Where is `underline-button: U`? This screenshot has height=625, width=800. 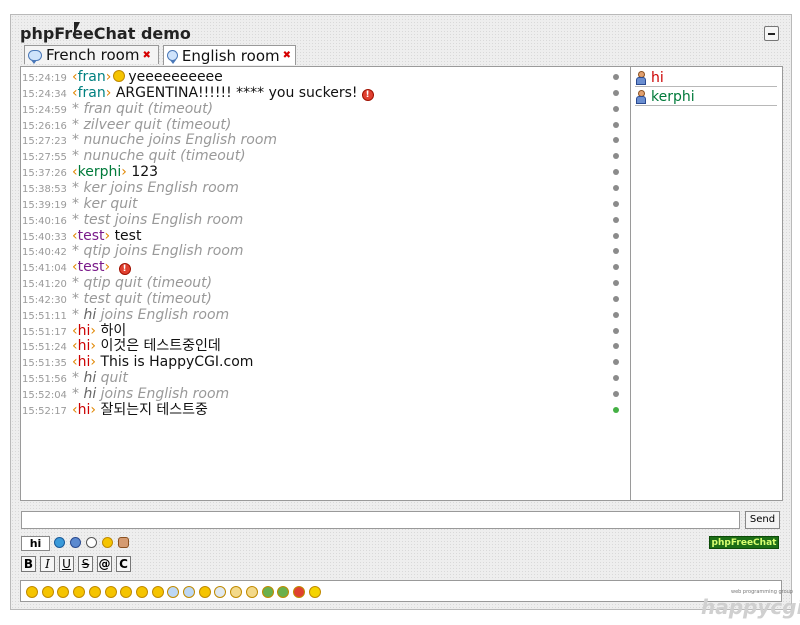 underline-button: U is located at coordinates (66, 564).